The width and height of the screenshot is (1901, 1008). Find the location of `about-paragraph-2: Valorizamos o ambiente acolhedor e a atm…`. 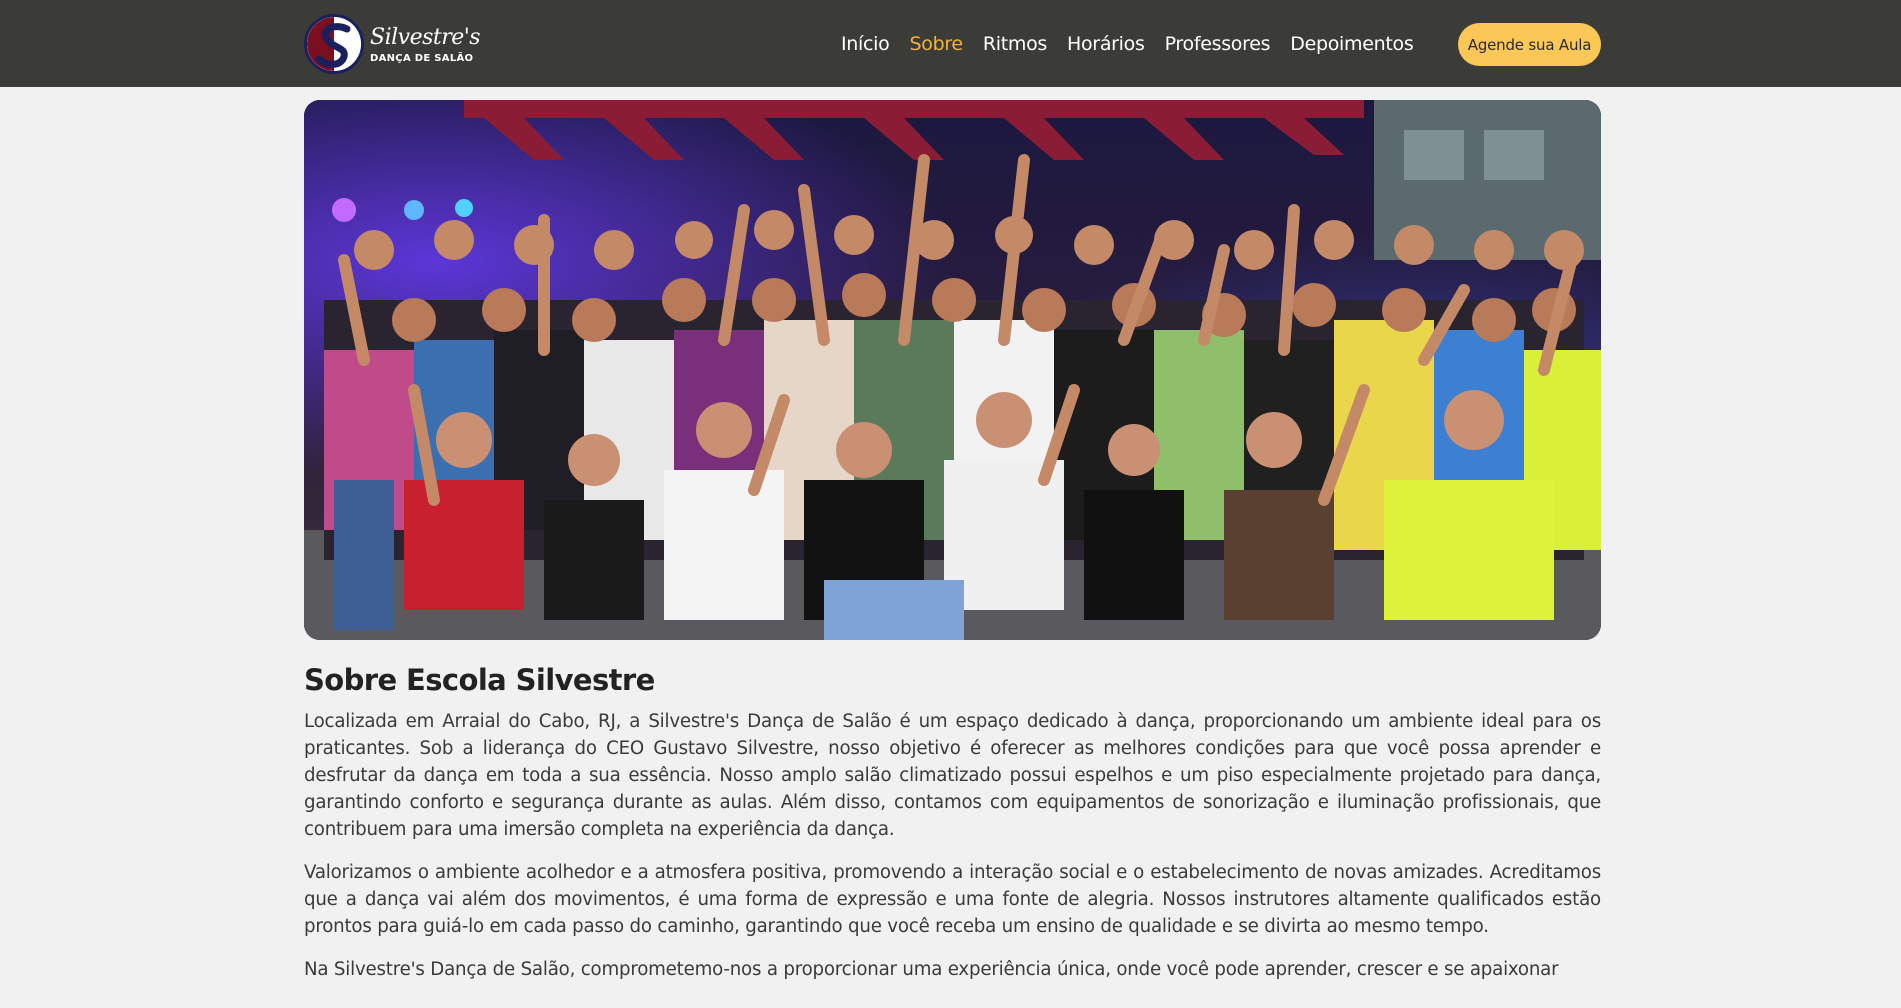

about-paragraph-2: Valorizamos o ambiente acolhedor e a atm… is located at coordinates (952, 899).